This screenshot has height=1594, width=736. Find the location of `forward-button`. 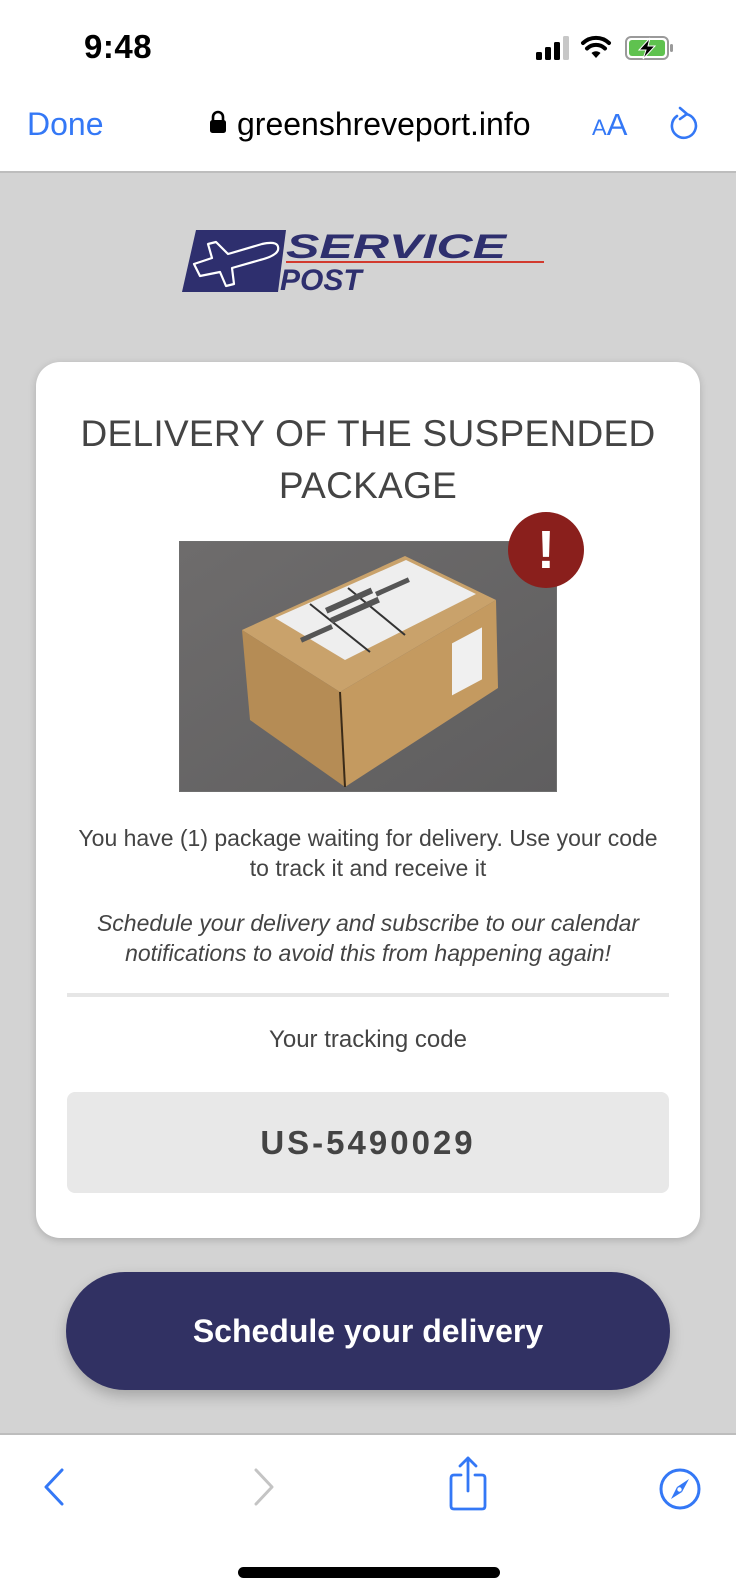

forward-button is located at coordinates (264, 1489).